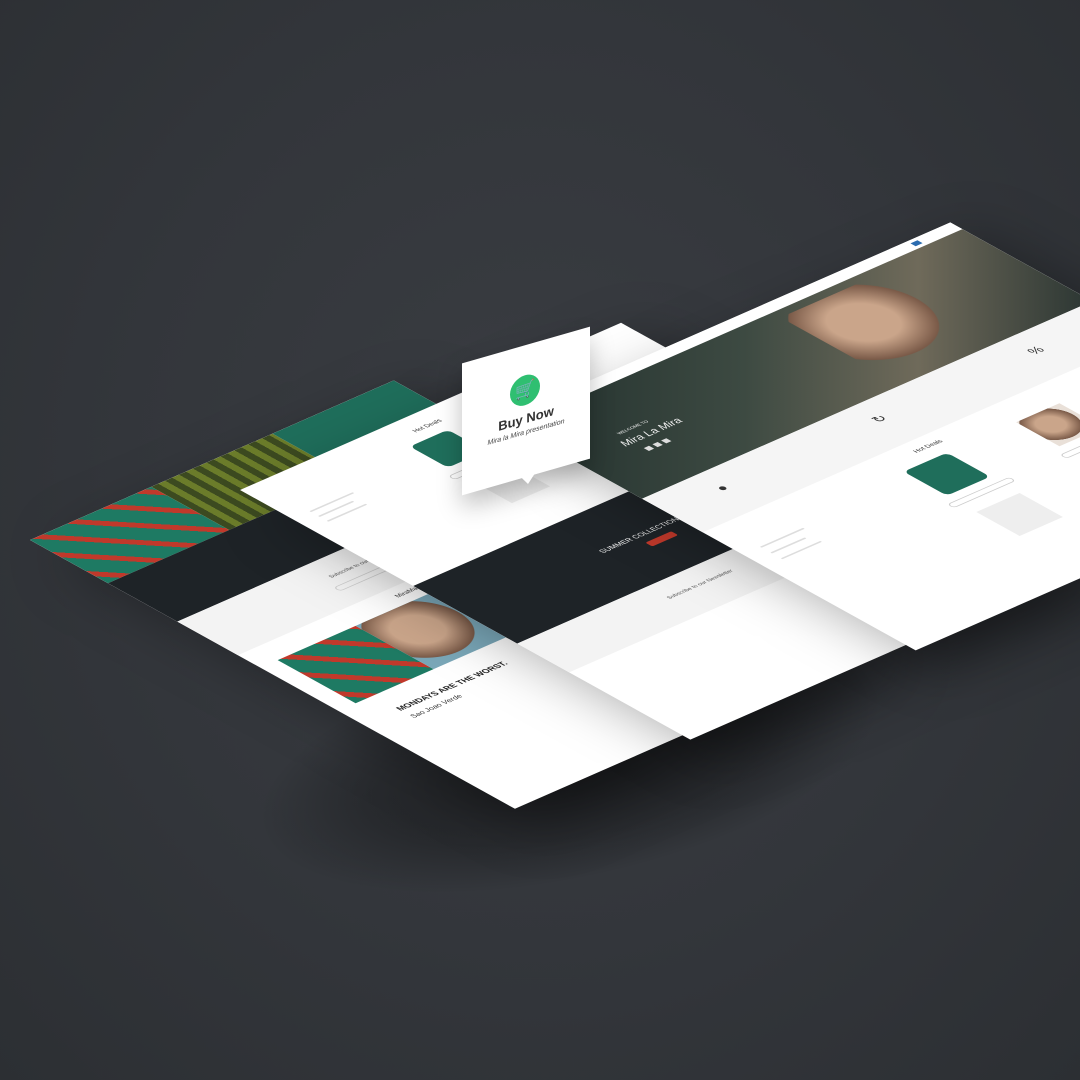 The image size is (1080, 1080). I want to click on percent-icon: %, so click(1035, 350).